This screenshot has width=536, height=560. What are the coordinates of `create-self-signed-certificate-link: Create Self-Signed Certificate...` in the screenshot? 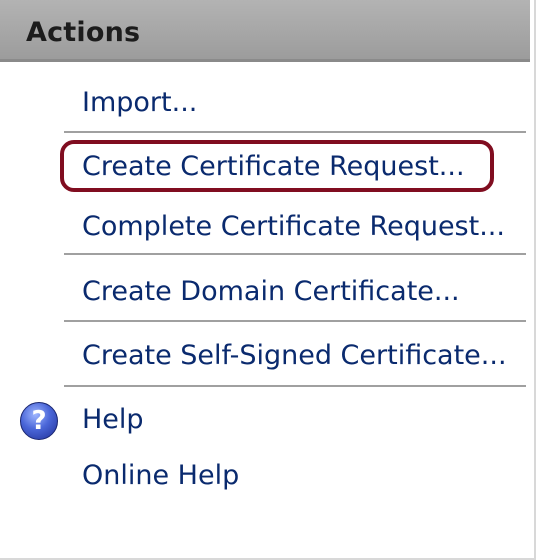 It's located at (294, 356).